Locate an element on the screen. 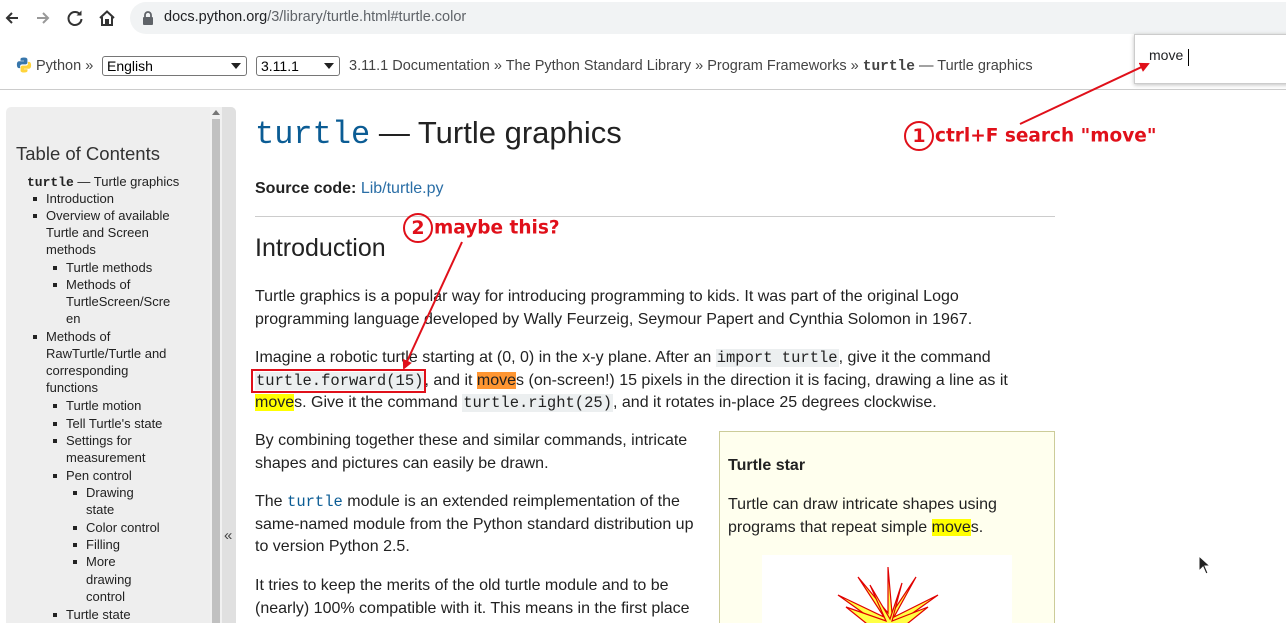 This screenshot has width=1286, height=623. toc-item-screen-methods-line3: en is located at coordinates (73, 318).